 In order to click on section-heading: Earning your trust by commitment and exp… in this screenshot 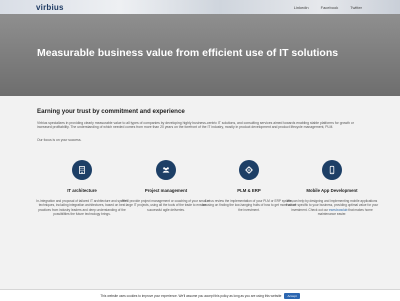, I will do `click(111, 111)`.